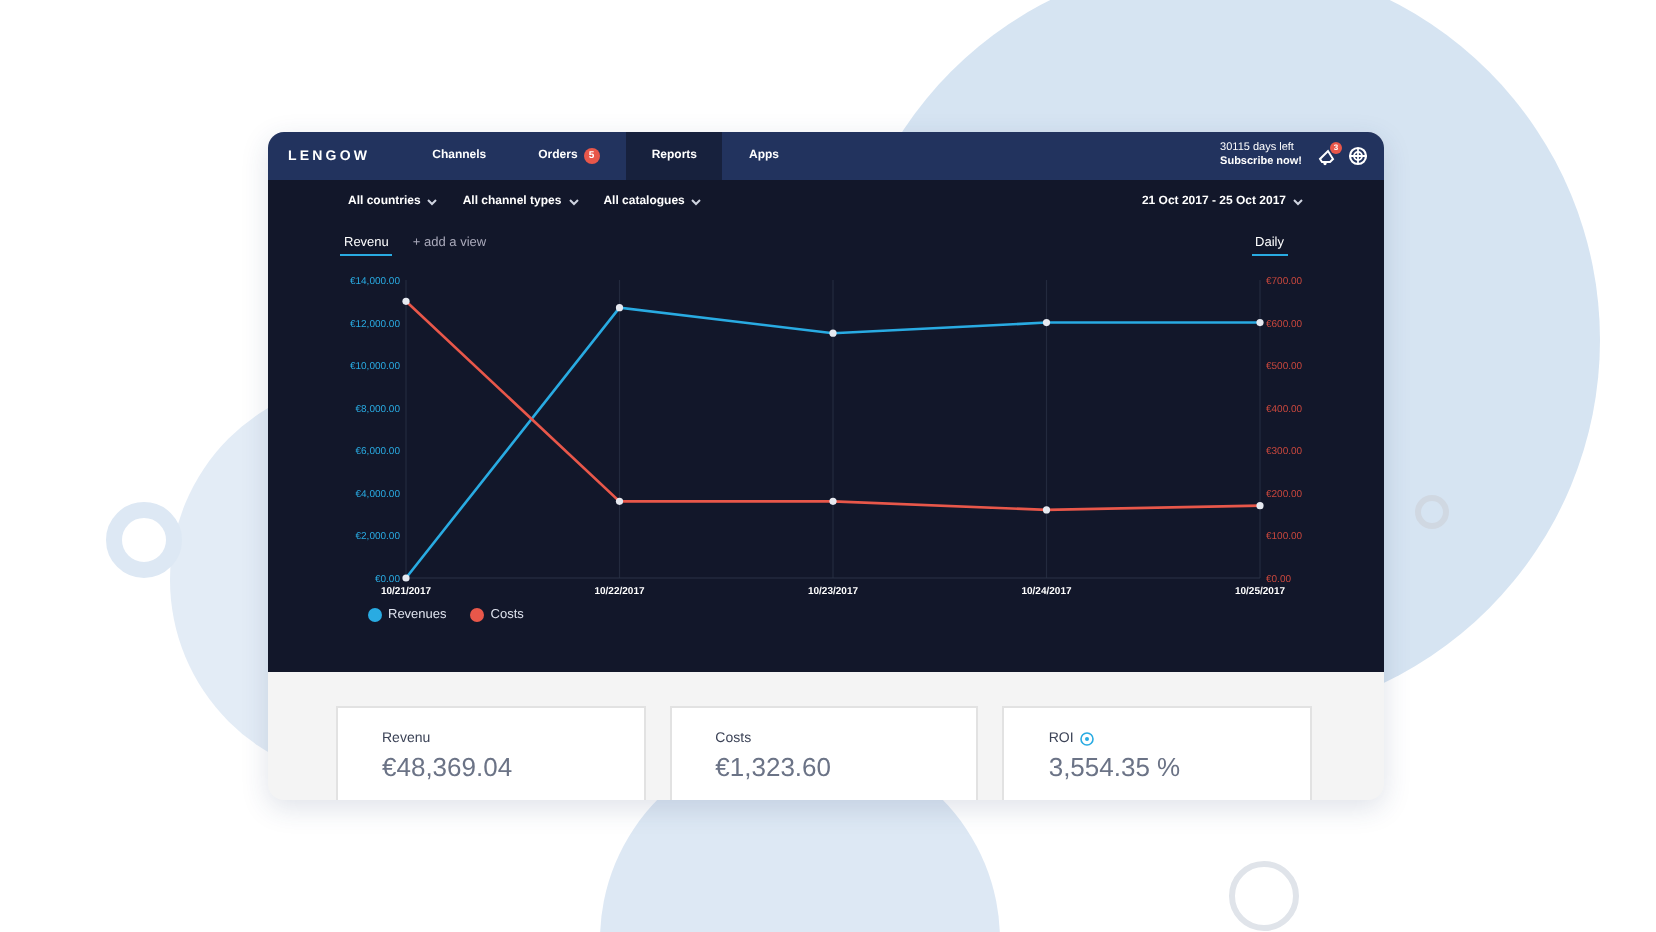 The image size is (1656, 932). I want to click on globe-icon, so click(1358, 156).